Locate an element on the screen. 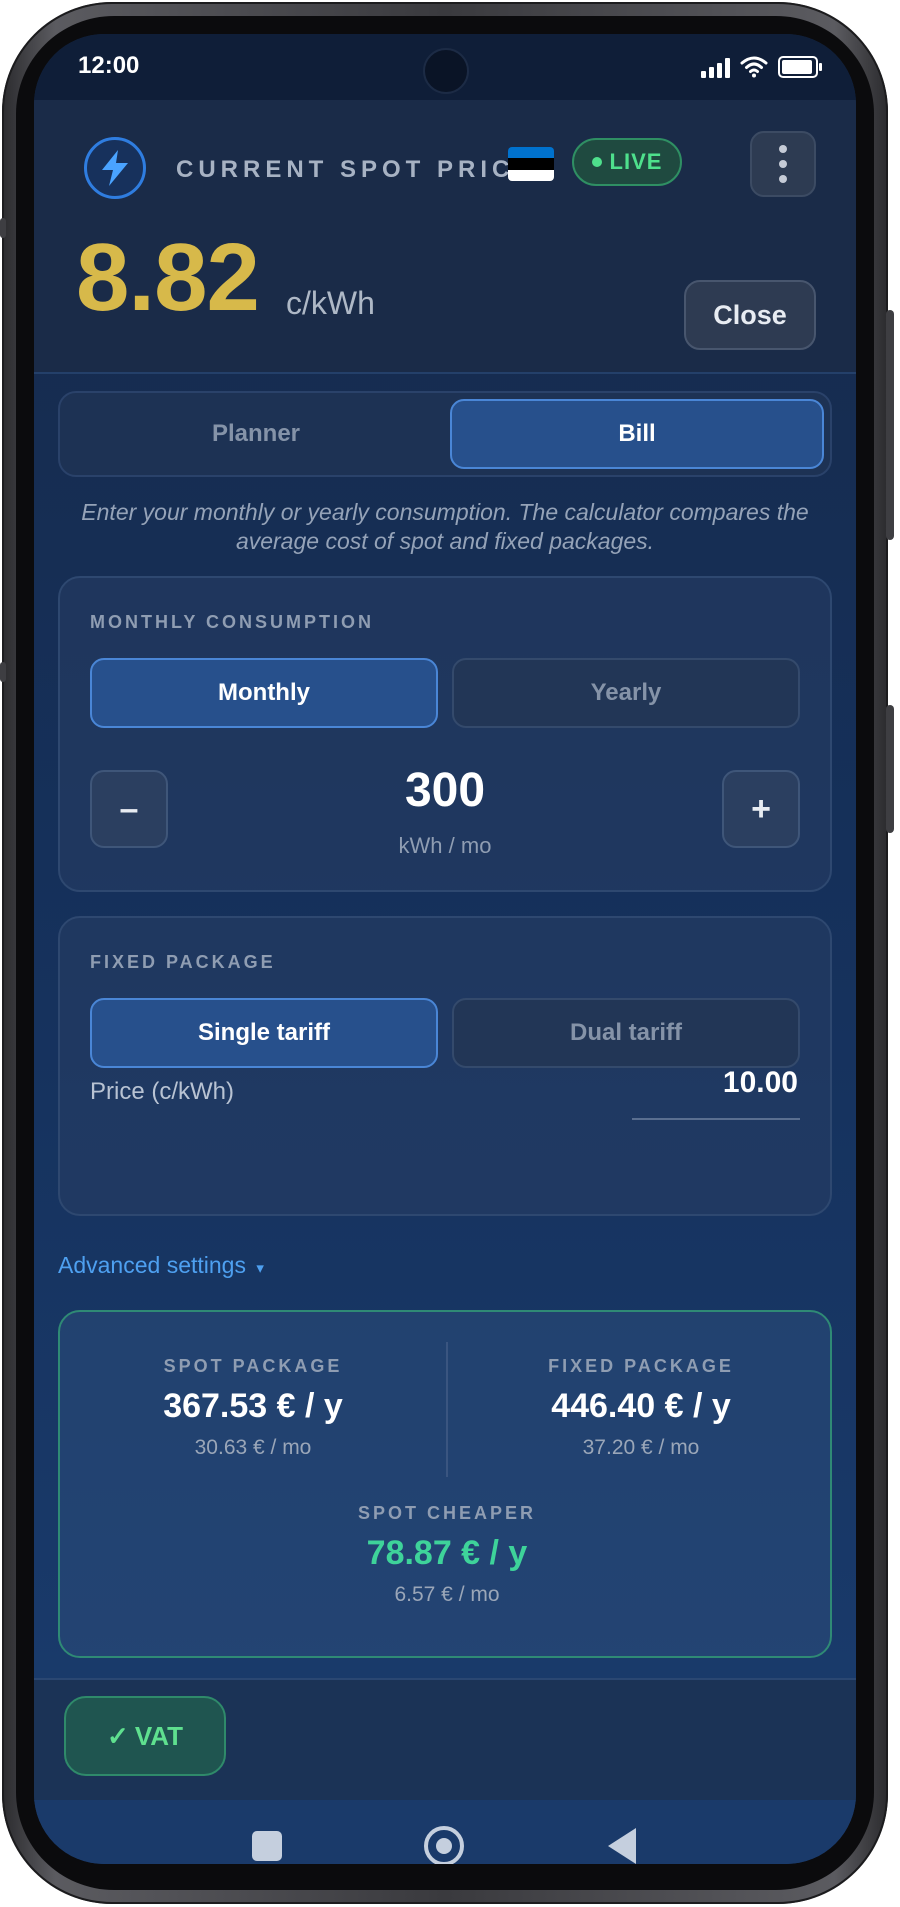 The image size is (900, 1907). fixed-package-yearly: 446.40 € / y is located at coordinates (641, 1406).